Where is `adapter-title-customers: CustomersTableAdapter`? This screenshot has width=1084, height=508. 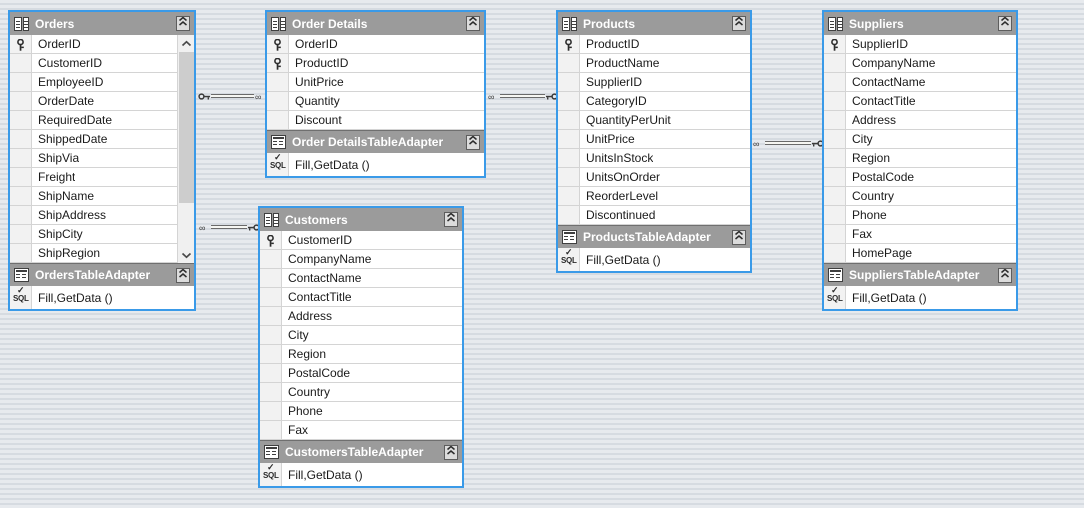
adapter-title-customers: CustomersTableAdapter is located at coordinates (354, 452).